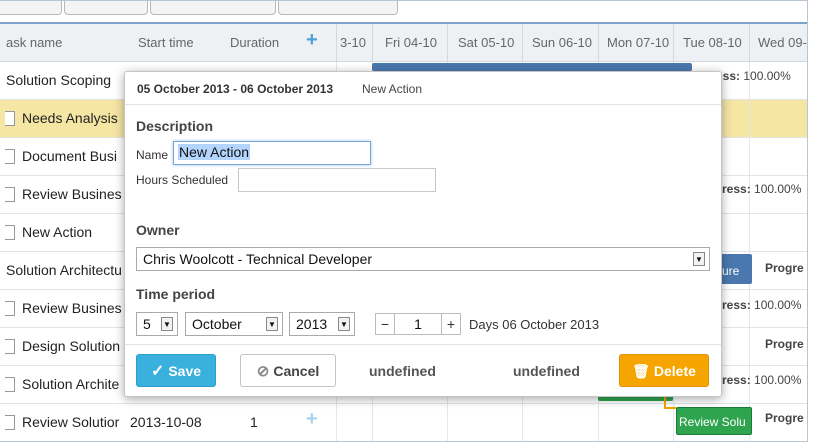 The height and width of the screenshot is (448, 816). What do you see at coordinates (175, 126) in the screenshot?
I see `description-heading: Description` at bounding box center [175, 126].